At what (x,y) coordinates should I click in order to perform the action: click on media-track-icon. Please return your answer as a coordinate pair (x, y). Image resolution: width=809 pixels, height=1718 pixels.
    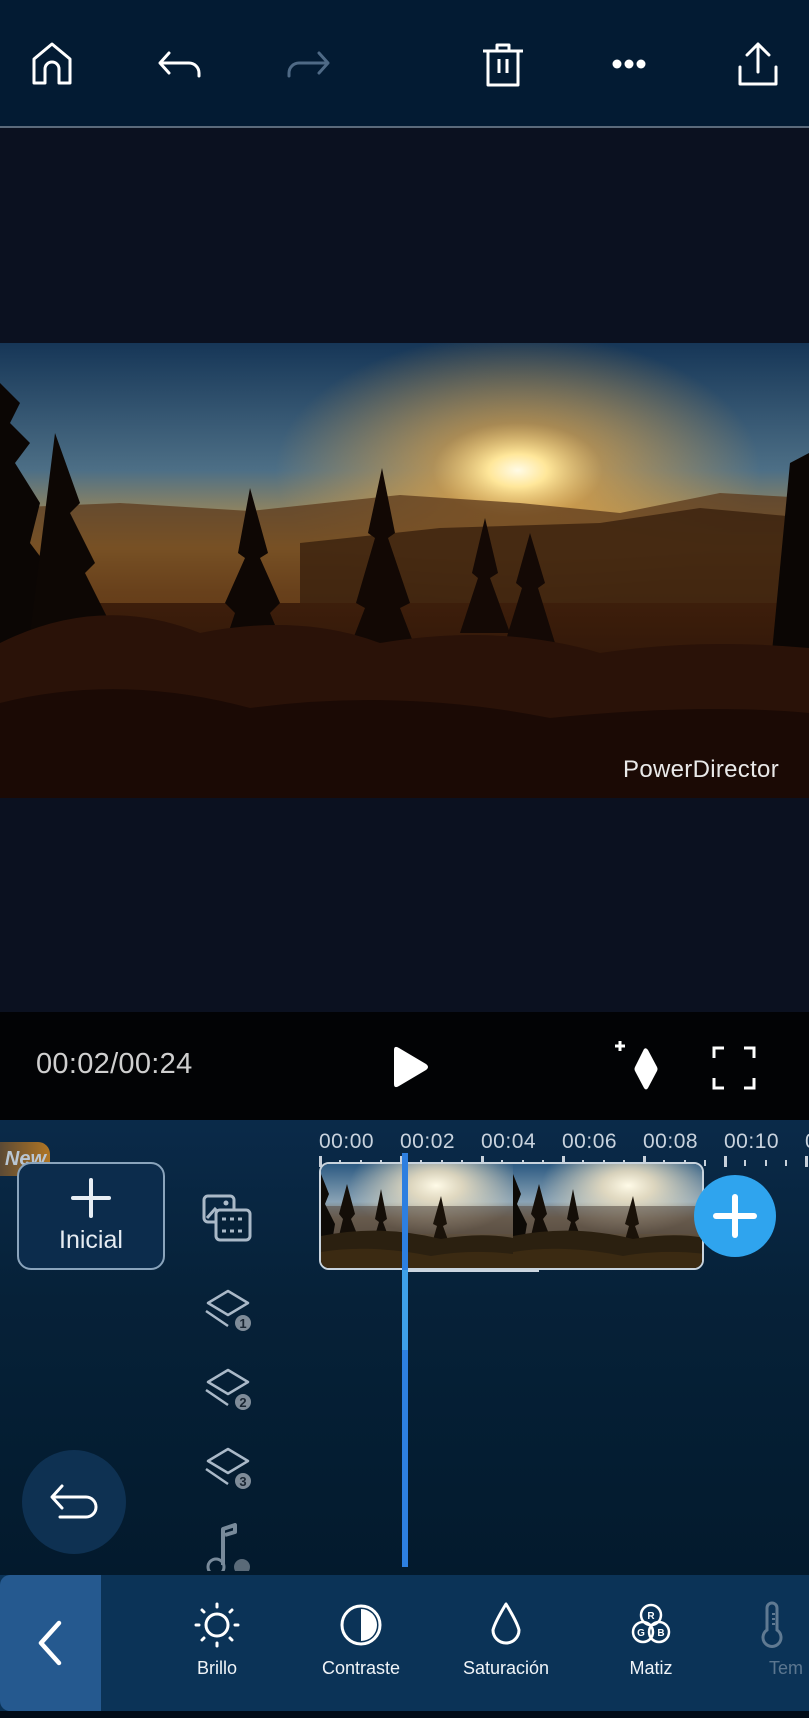
    Looking at the image, I should click on (228, 1218).